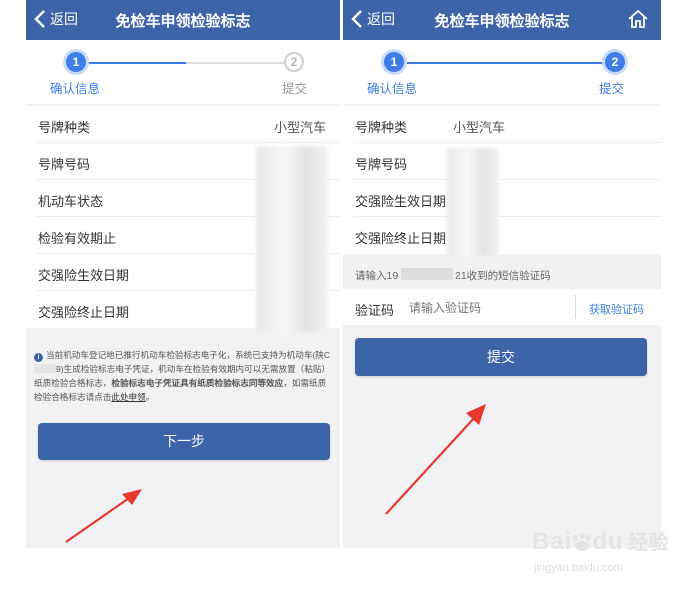  What do you see at coordinates (501, 357) in the screenshot?
I see `submit-button: 提交` at bounding box center [501, 357].